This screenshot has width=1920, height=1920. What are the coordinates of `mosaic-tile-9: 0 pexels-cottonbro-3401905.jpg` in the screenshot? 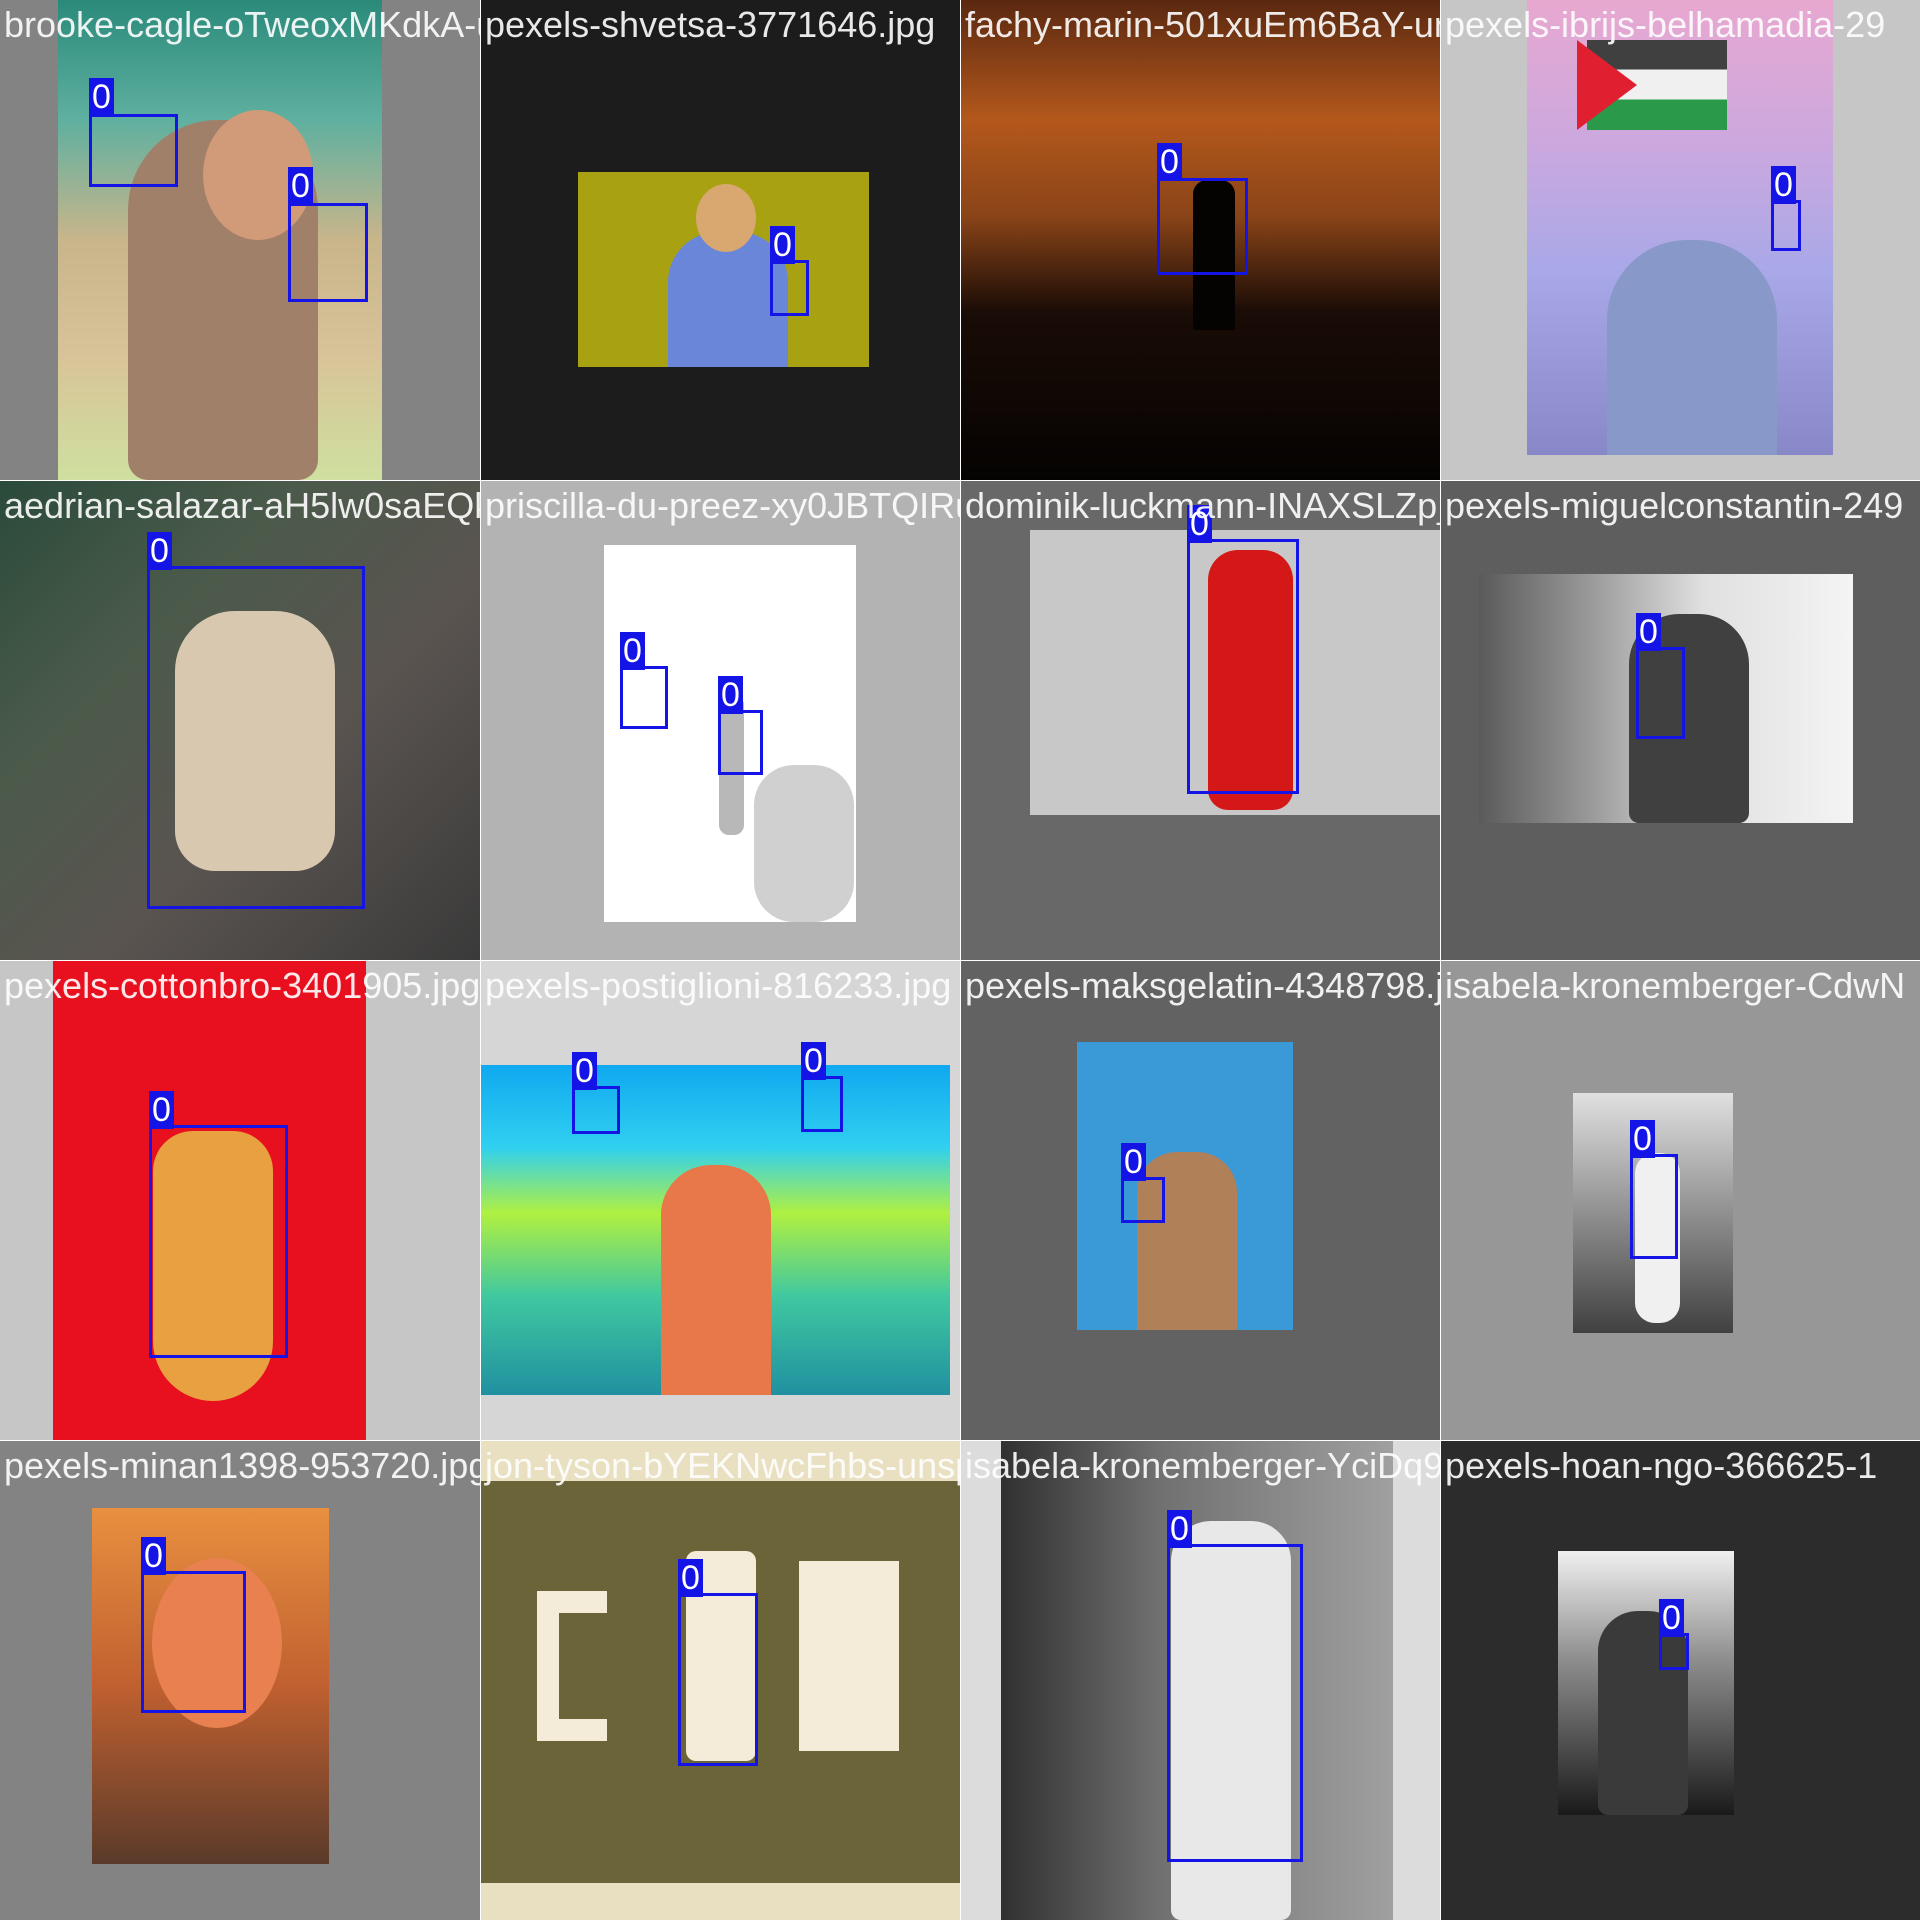 It's located at (240, 1200).